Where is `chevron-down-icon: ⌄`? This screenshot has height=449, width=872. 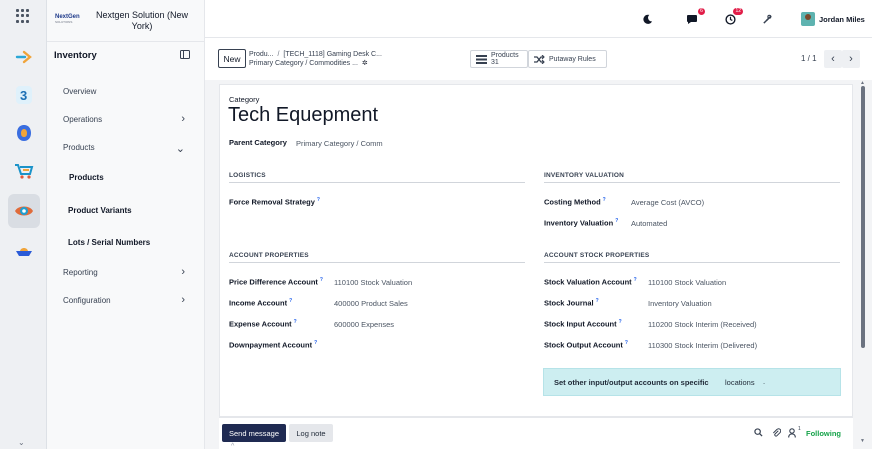
chevron-down-icon: ⌄ is located at coordinates (21, 442).